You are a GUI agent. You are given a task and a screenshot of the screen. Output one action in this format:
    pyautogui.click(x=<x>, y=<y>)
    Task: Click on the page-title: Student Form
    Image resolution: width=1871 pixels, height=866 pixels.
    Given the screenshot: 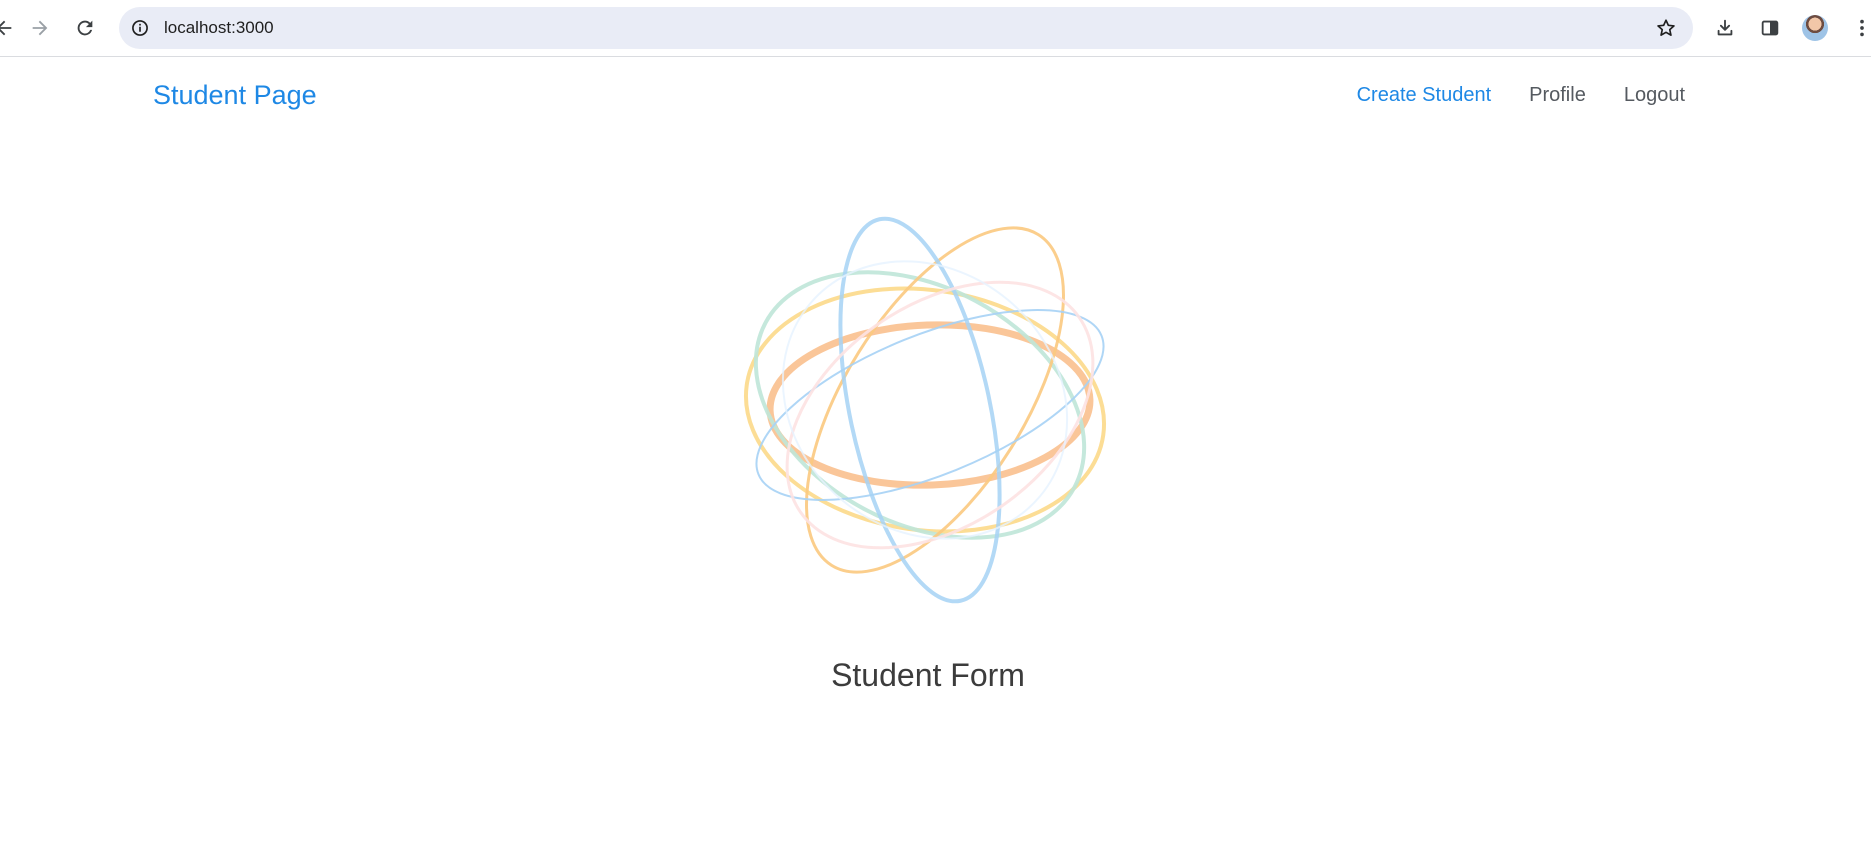 What is the action you would take?
    pyautogui.click(x=928, y=675)
    